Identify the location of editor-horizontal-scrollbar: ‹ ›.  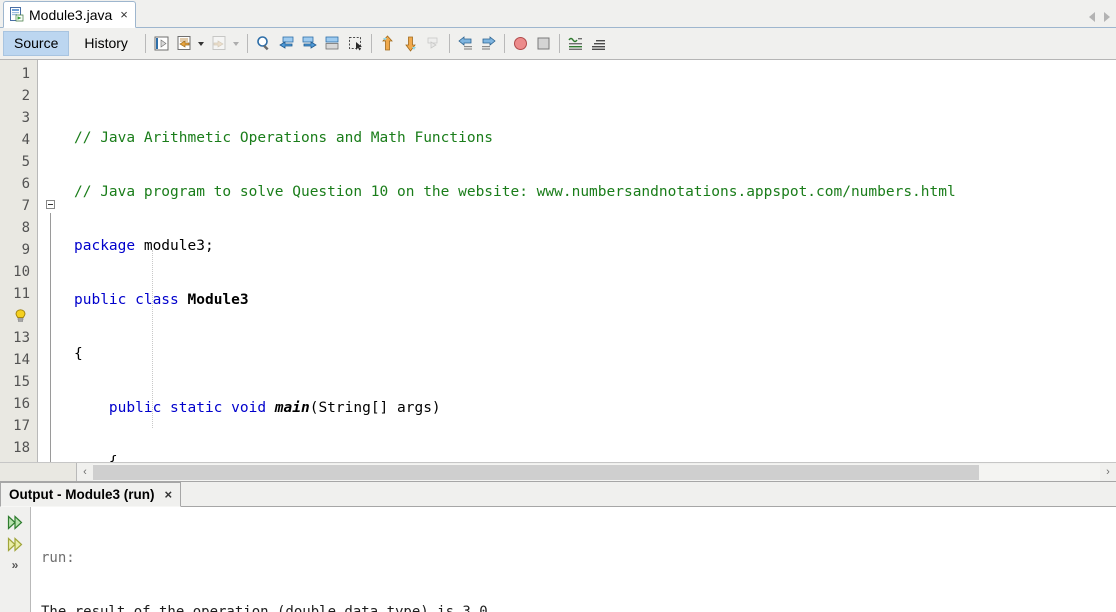
(558, 471).